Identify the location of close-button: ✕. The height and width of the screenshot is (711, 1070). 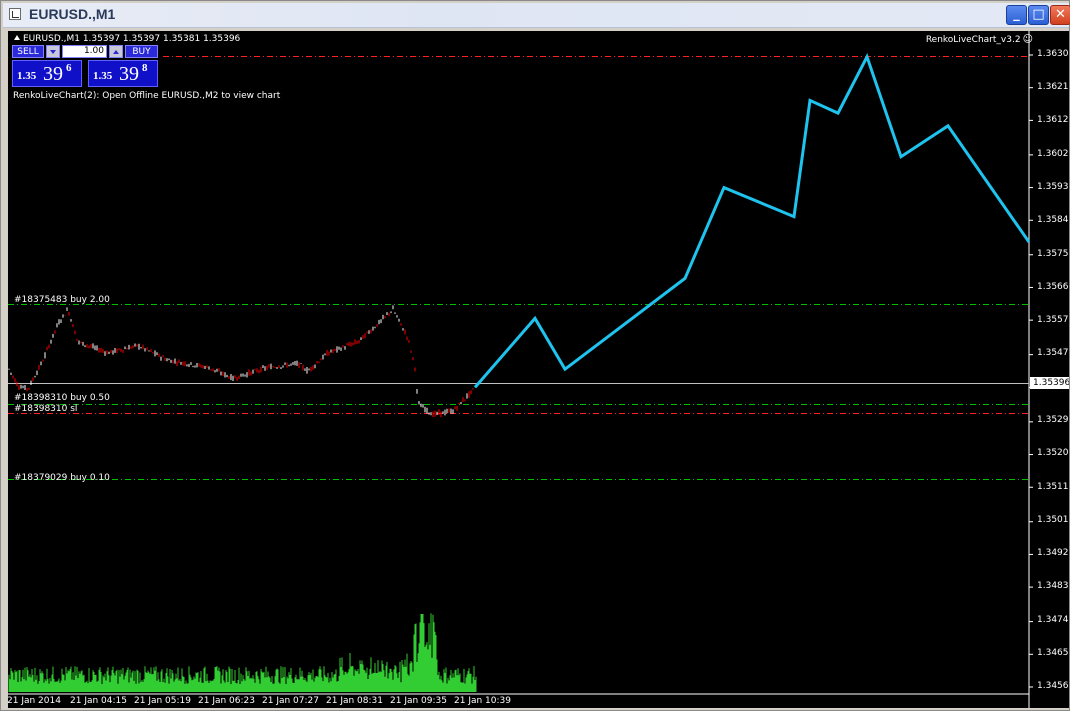
(1060, 15).